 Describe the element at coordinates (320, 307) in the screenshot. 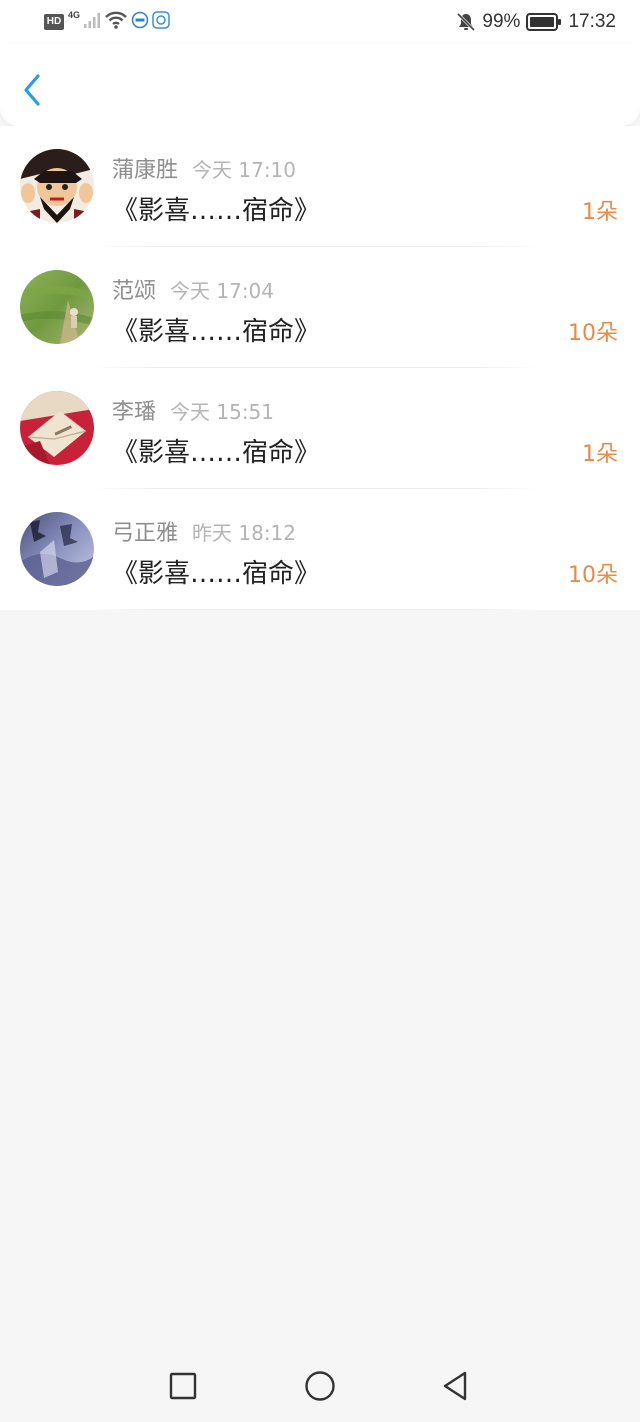

I see `list-item: 范颂 今天 17:04 《影喜……宿命》 10朵` at that location.